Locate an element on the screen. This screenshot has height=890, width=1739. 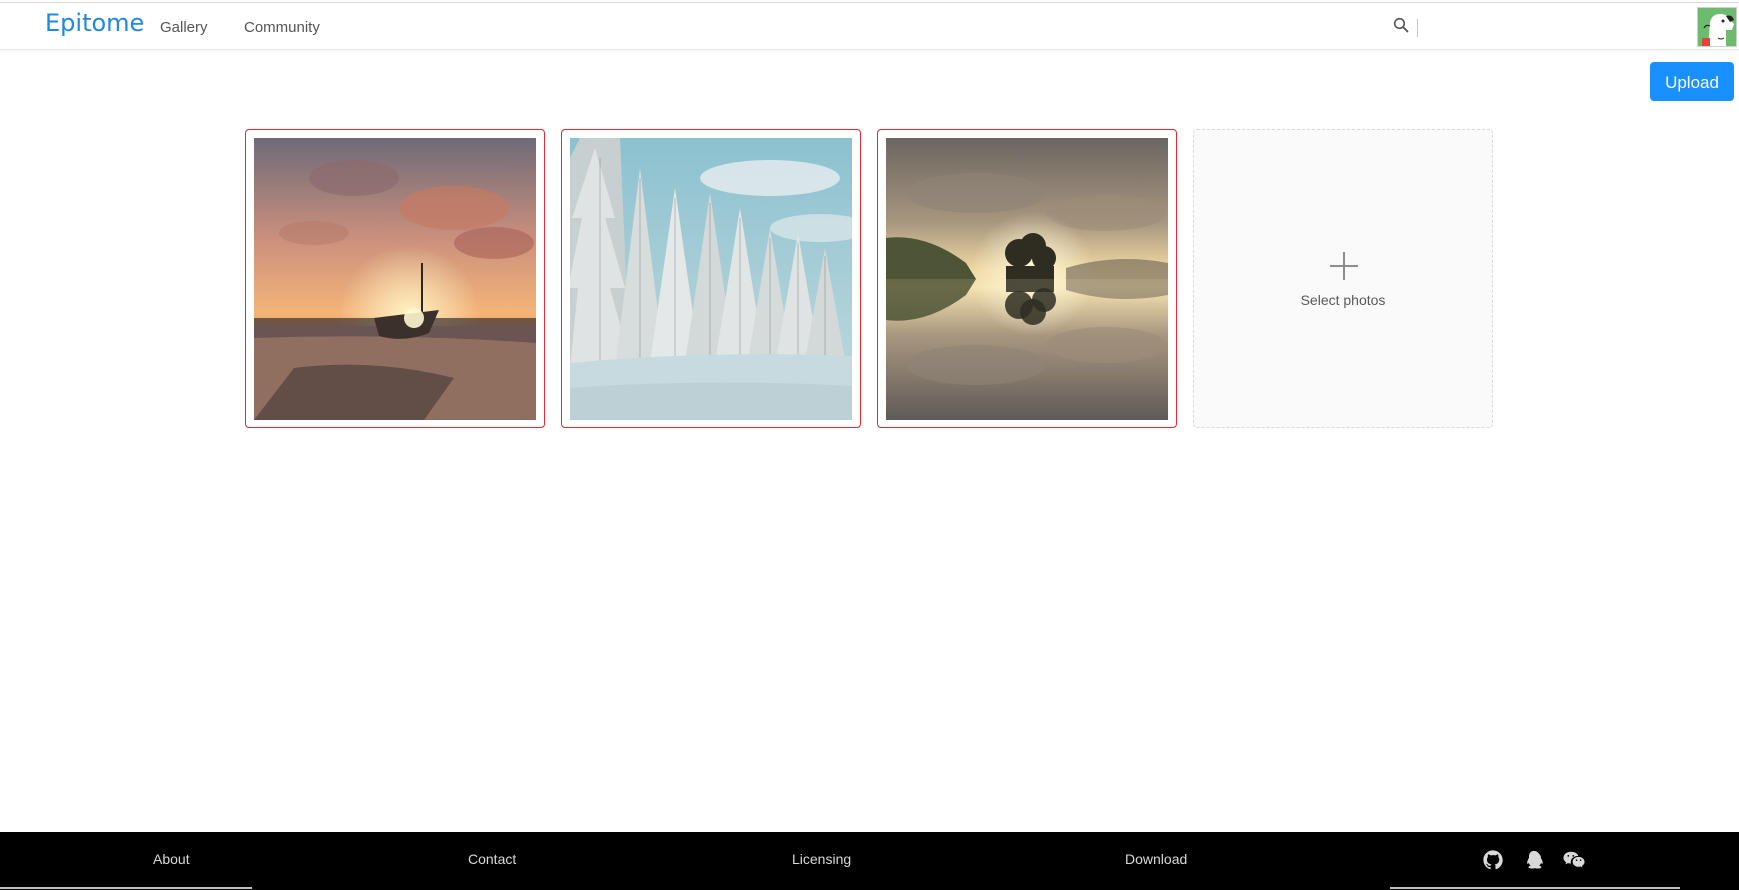
footer-licensing-link: Licensing is located at coordinates (821, 859).